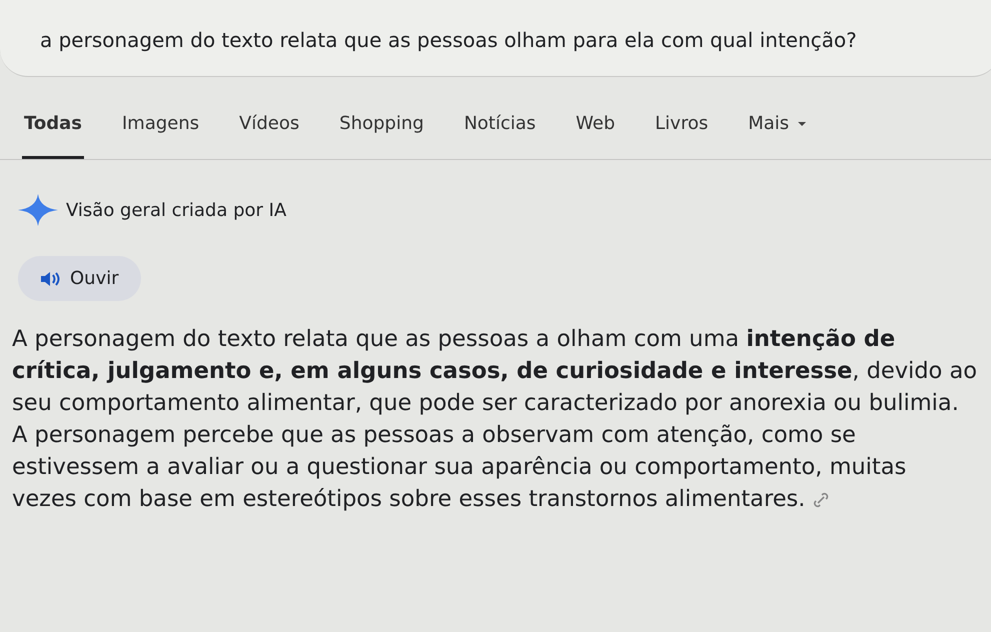  What do you see at coordinates (495, 38) in the screenshot?
I see `search-field: a personagem do texto relata que as pessoas olham para ela com qual intenção?` at bounding box center [495, 38].